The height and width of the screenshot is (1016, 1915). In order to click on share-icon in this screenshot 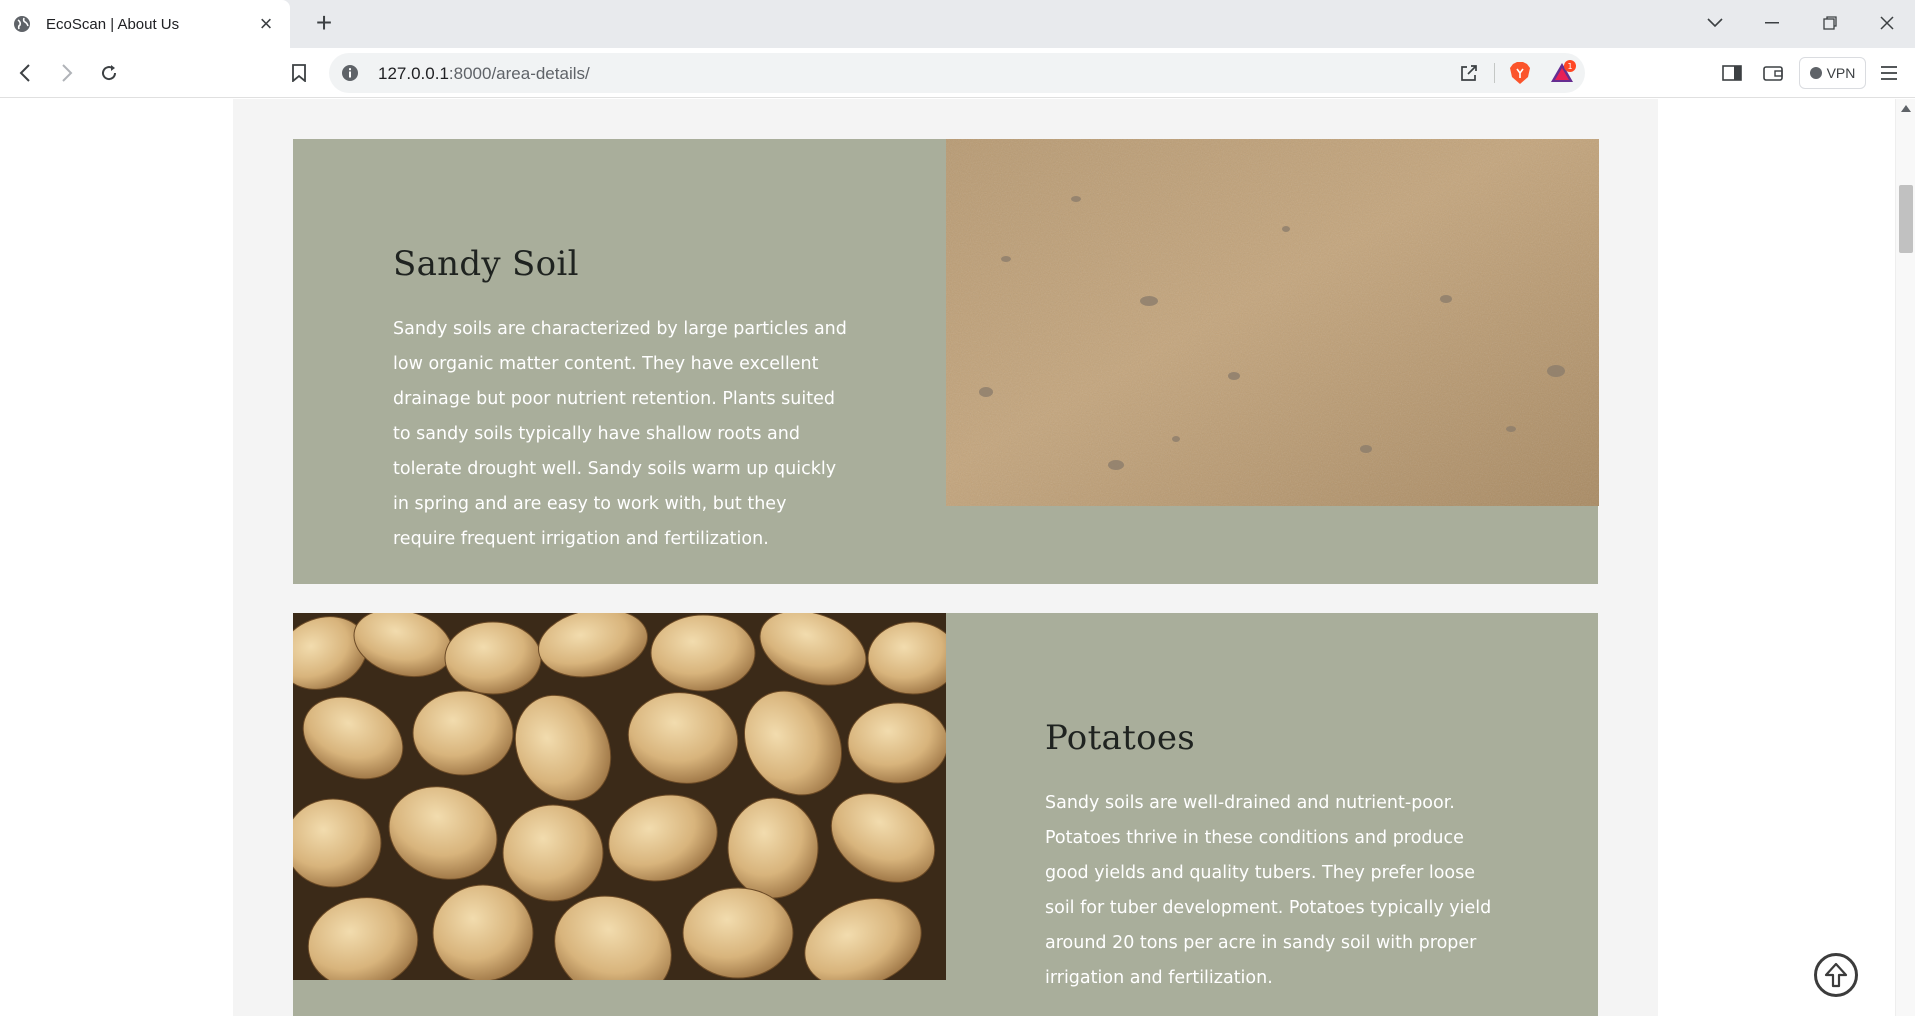, I will do `click(1469, 73)`.